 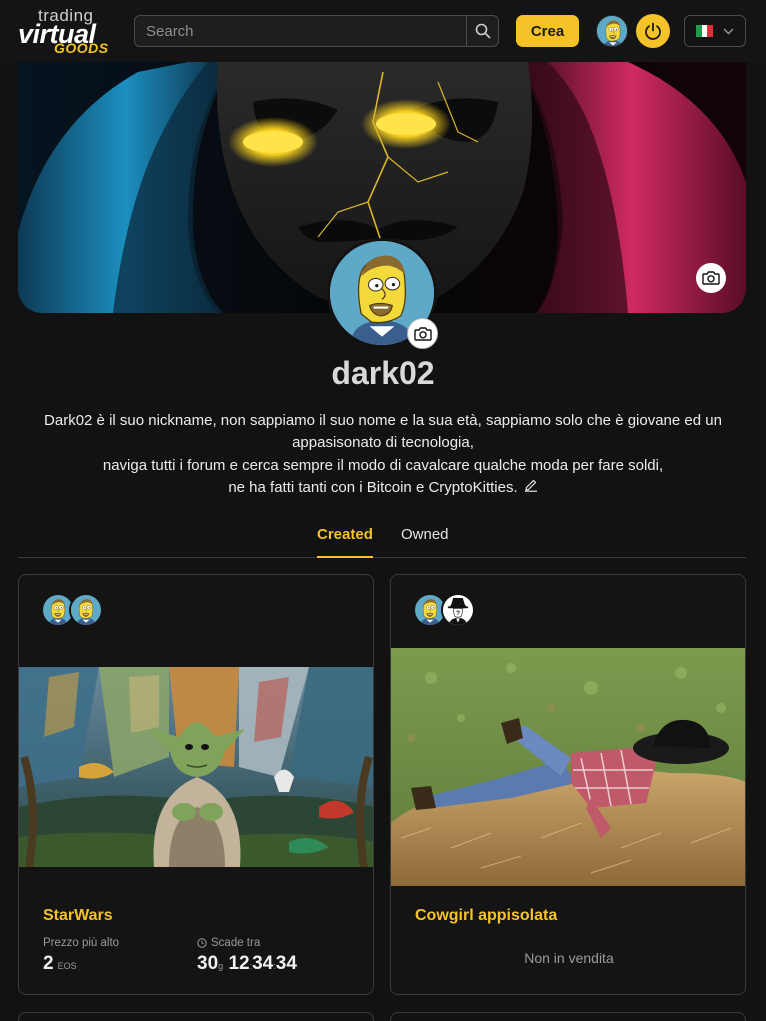 I want to click on create-button: Crea, so click(x=547, y=31).